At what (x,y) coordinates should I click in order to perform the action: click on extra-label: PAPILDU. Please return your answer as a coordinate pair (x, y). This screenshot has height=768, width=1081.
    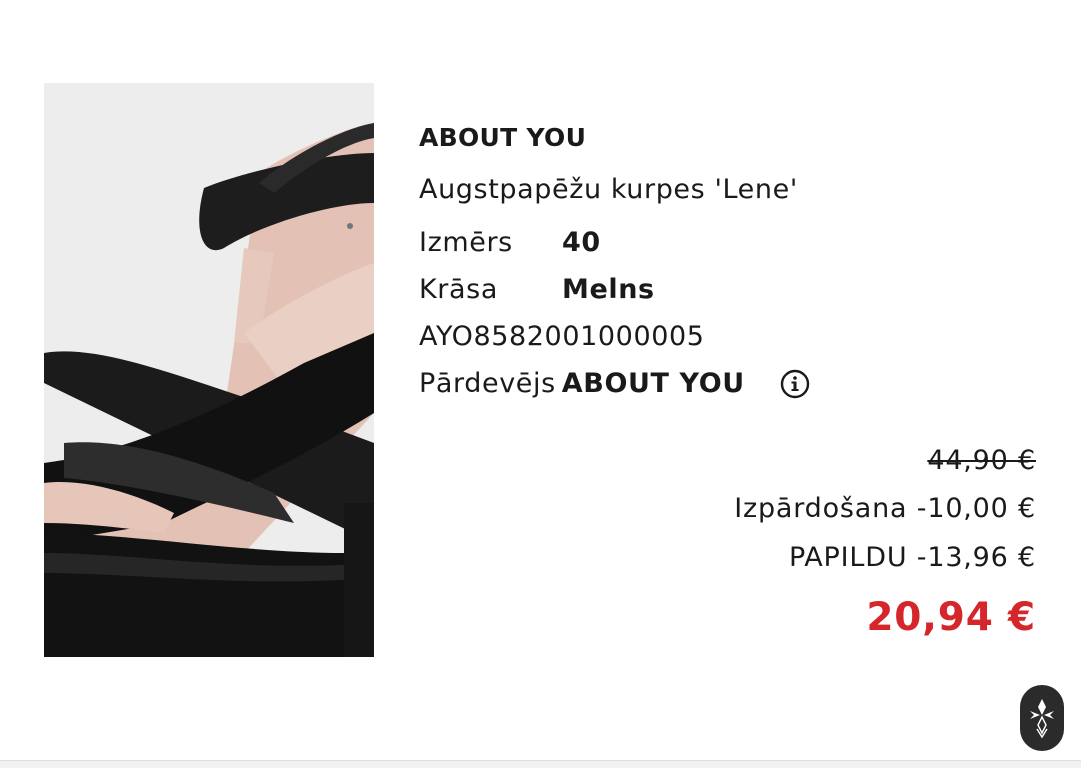
    Looking at the image, I should click on (848, 557).